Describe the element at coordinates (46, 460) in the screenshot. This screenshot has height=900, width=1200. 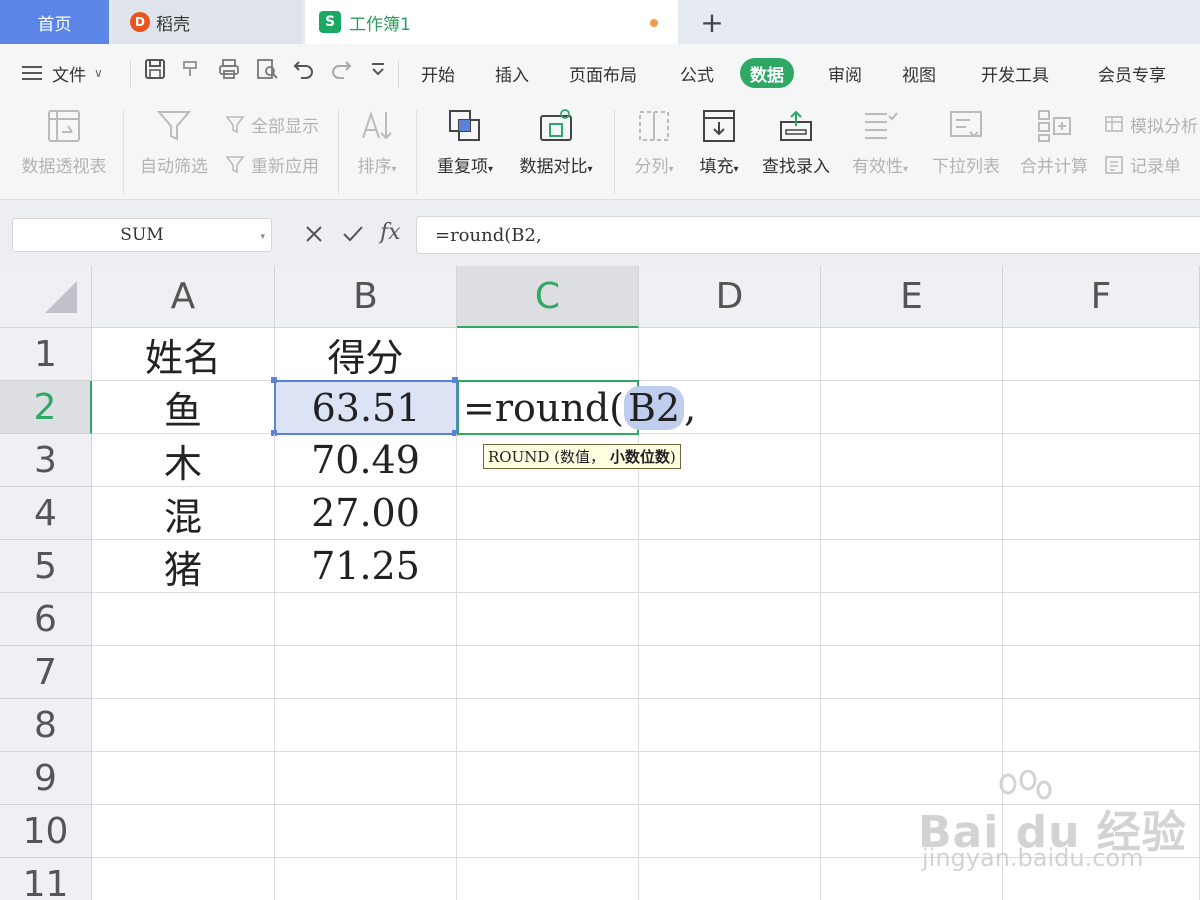
I see `row-header-3: 3` at that location.